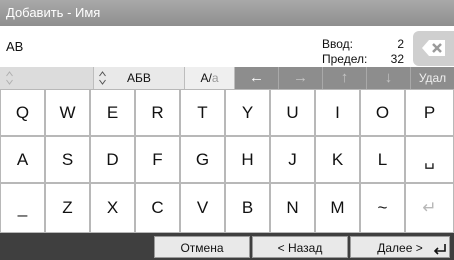 This screenshot has width=454, height=260. I want to click on key-v: V, so click(202, 208).